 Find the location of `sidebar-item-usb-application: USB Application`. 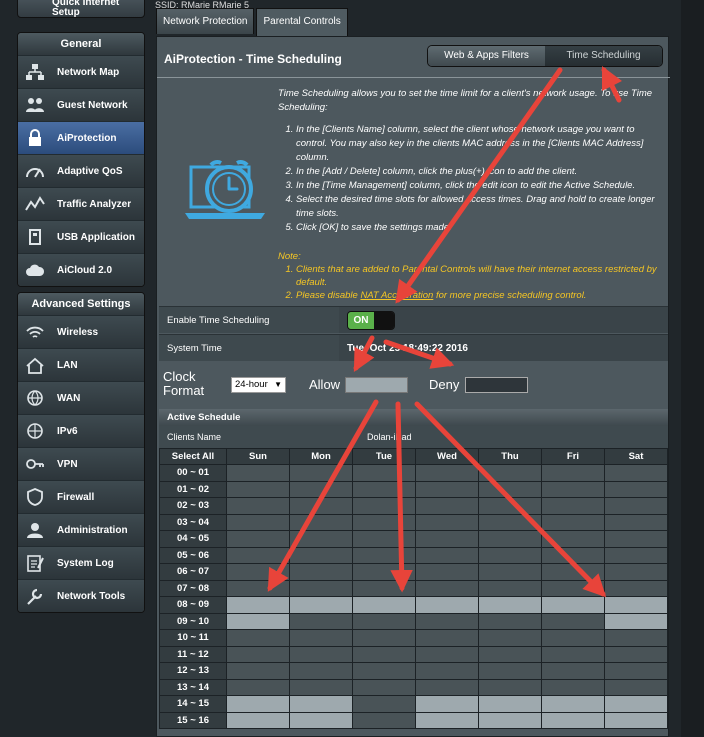

sidebar-item-usb-application: USB Application is located at coordinates (81, 236).